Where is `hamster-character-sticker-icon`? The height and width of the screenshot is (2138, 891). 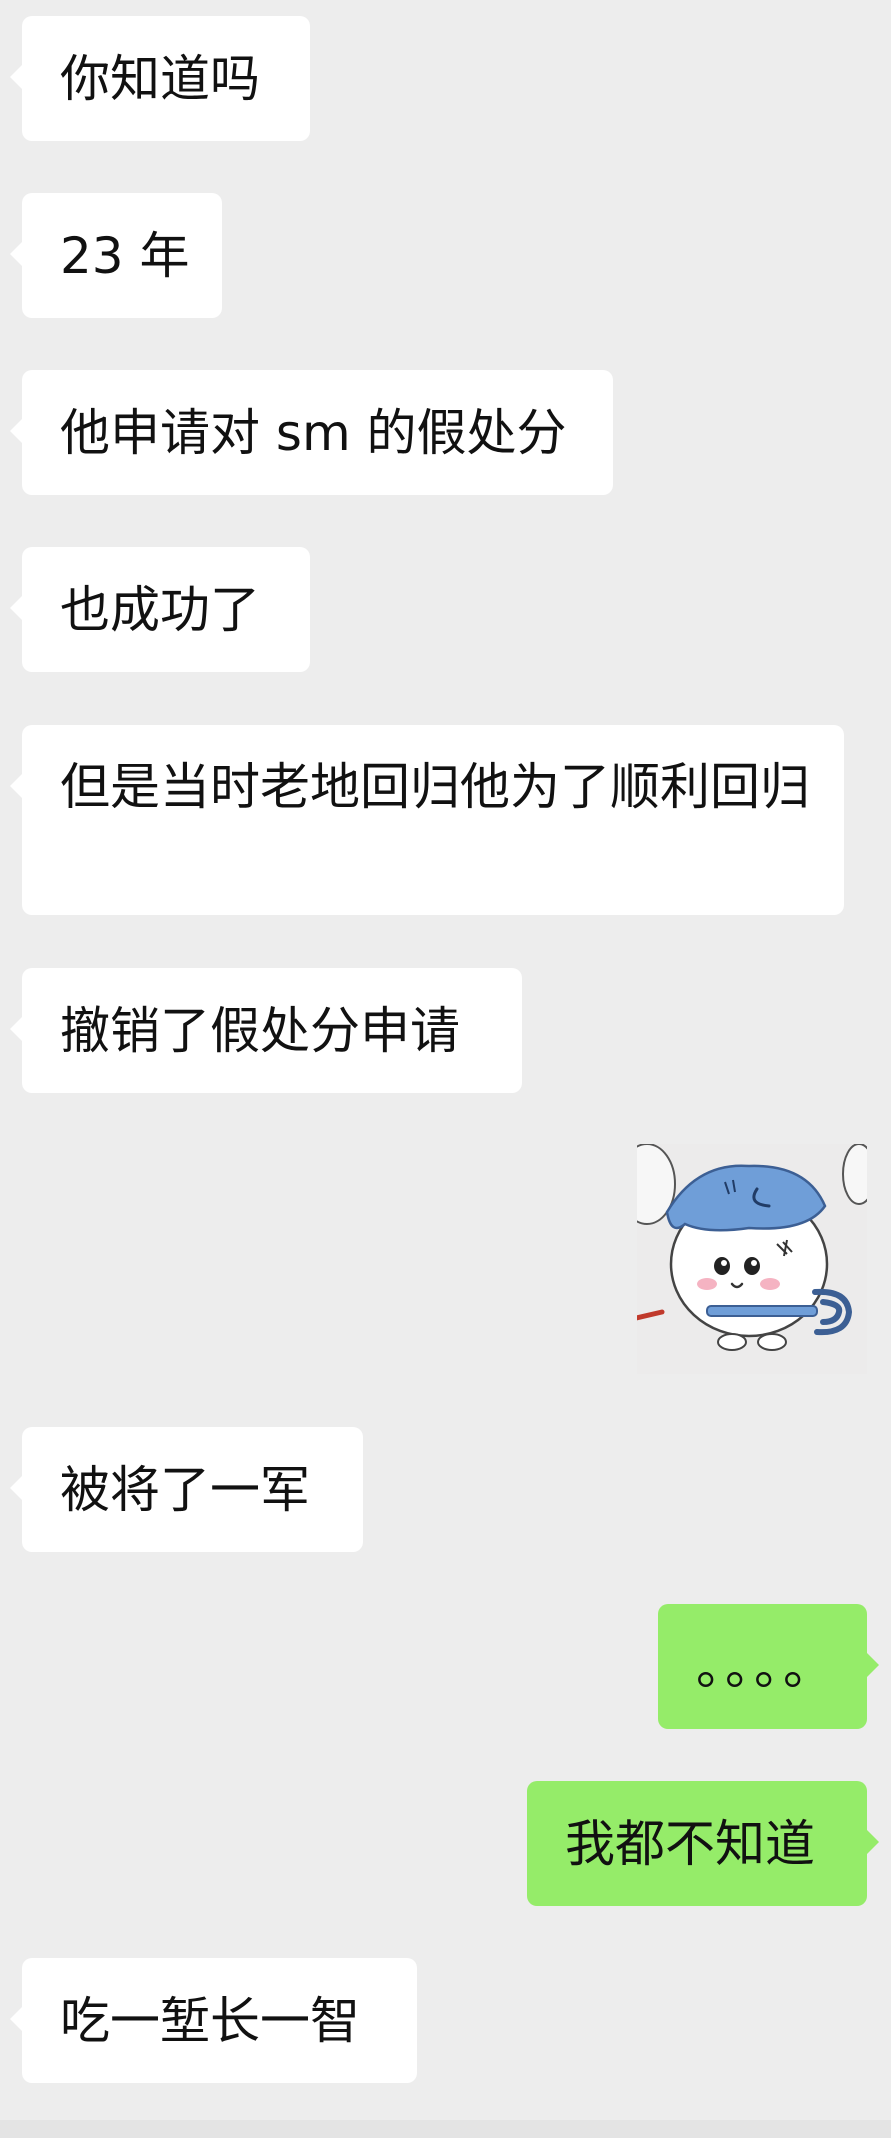 hamster-character-sticker-icon is located at coordinates (752, 1259).